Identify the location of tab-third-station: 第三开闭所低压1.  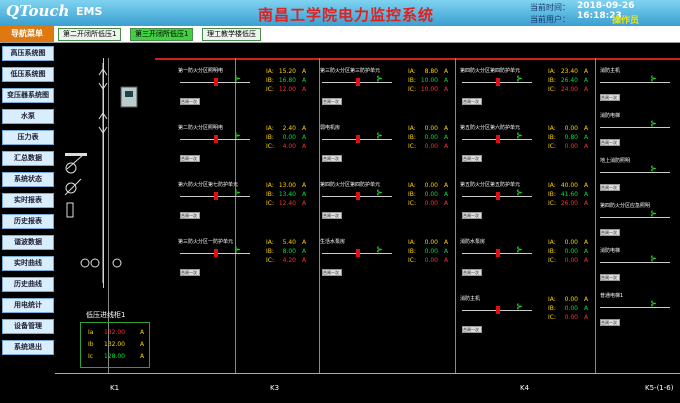
(162, 34).